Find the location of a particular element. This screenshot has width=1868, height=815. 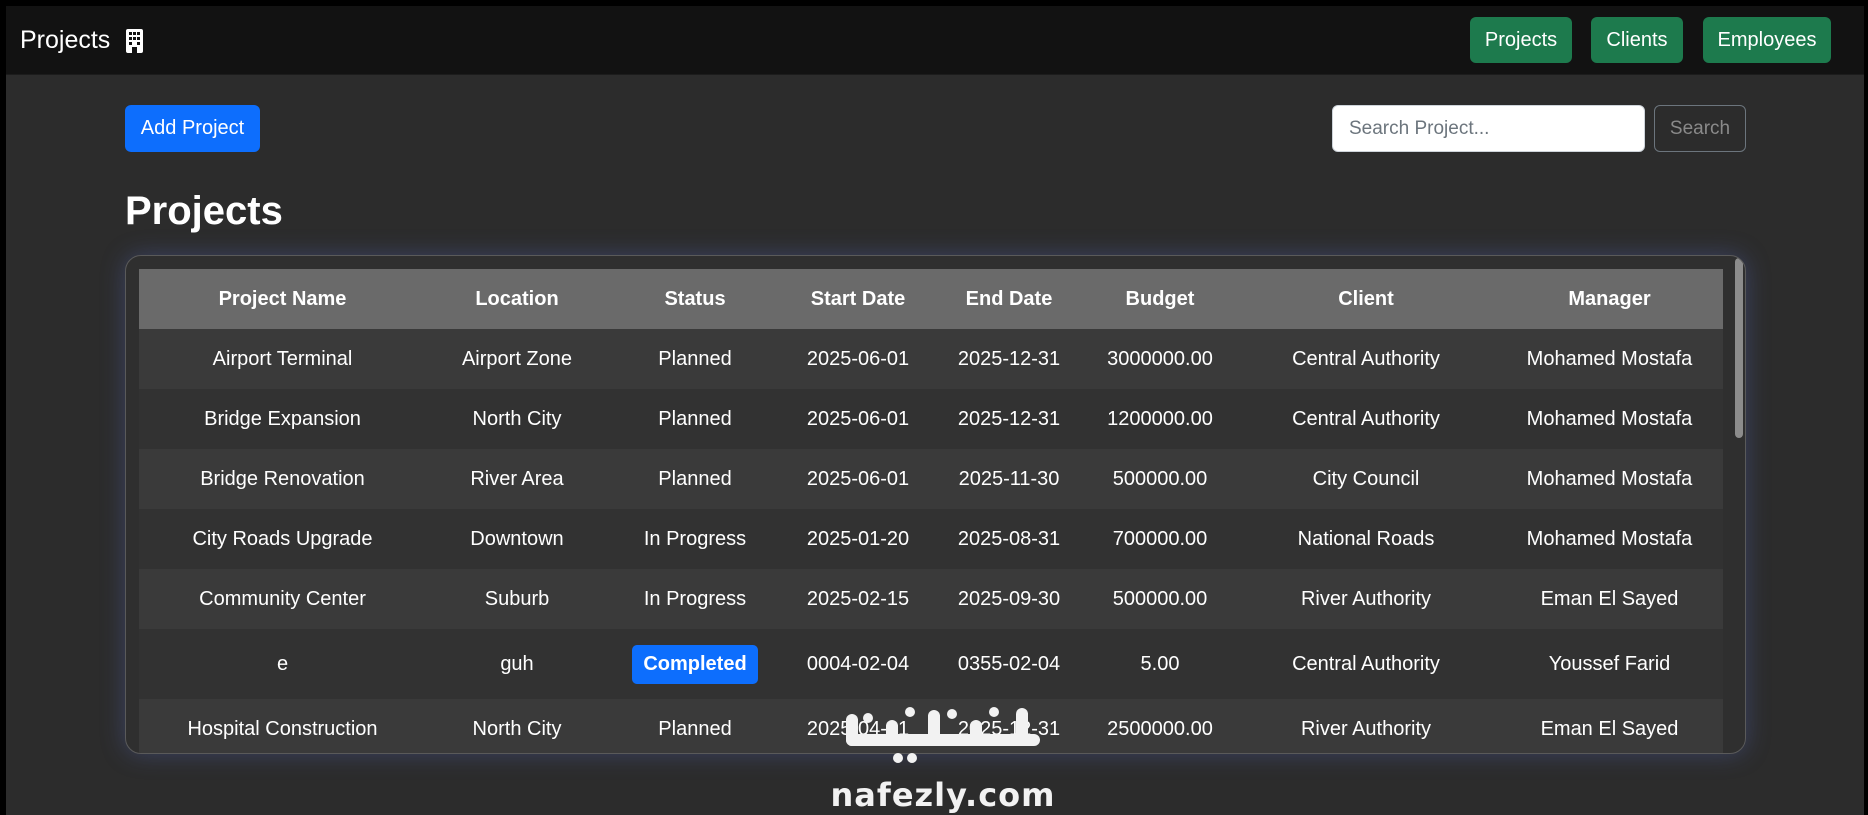

status-badge: Completed is located at coordinates (695, 664).